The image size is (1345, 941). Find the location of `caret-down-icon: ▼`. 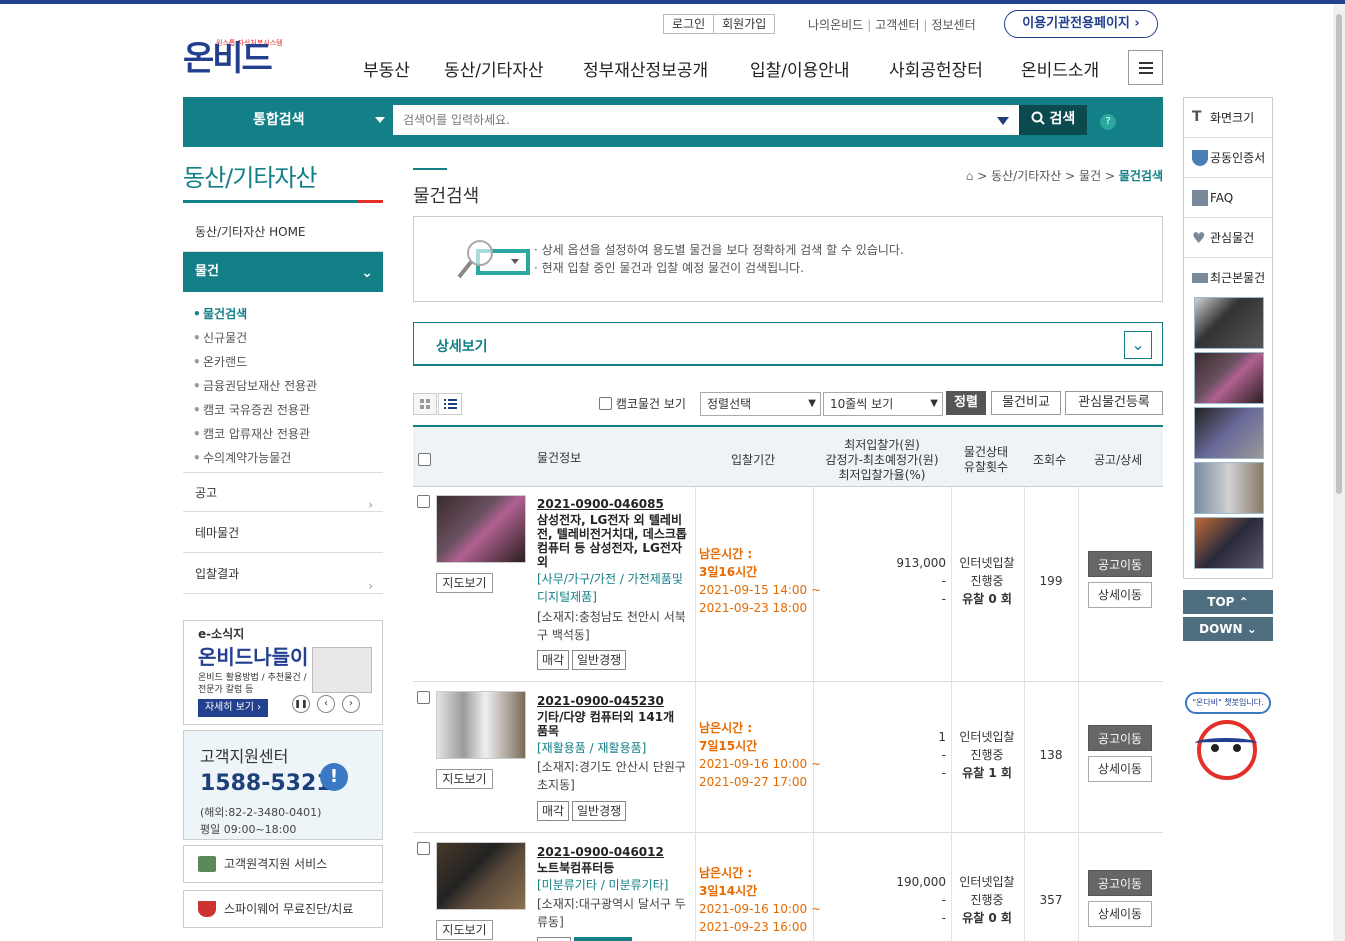

caret-down-icon: ▼ is located at coordinates (812, 403).